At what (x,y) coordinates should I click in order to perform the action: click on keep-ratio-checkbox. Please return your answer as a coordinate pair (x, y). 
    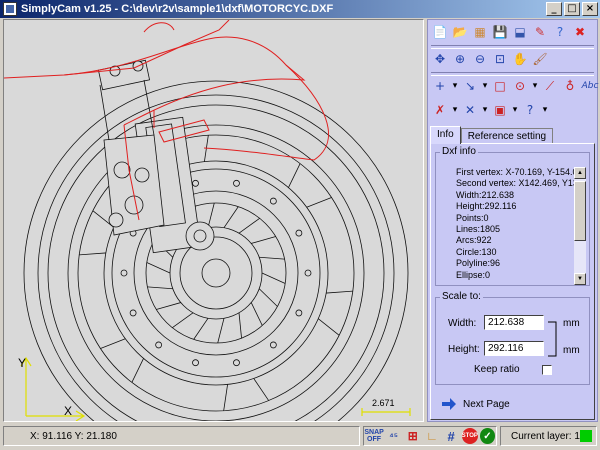
    Looking at the image, I should click on (547, 370).